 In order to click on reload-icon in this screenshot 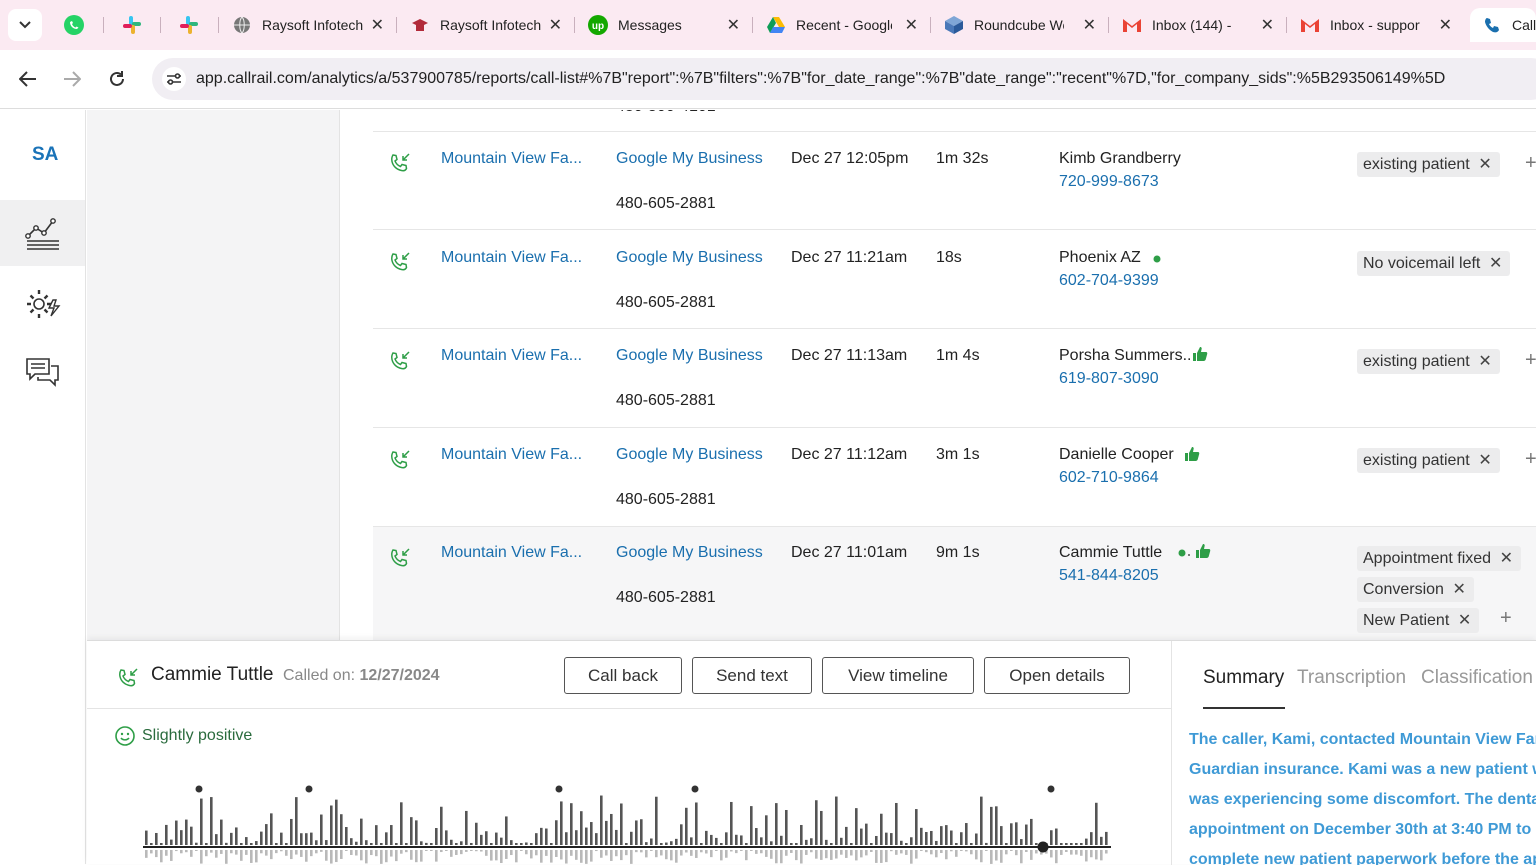, I will do `click(117, 78)`.